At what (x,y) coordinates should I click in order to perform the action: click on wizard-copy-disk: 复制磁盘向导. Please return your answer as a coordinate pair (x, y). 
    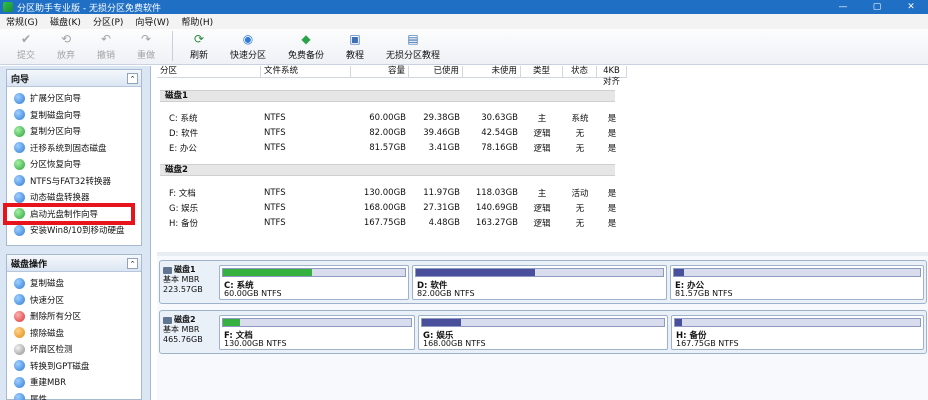
    Looking at the image, I should click on (74, 115).